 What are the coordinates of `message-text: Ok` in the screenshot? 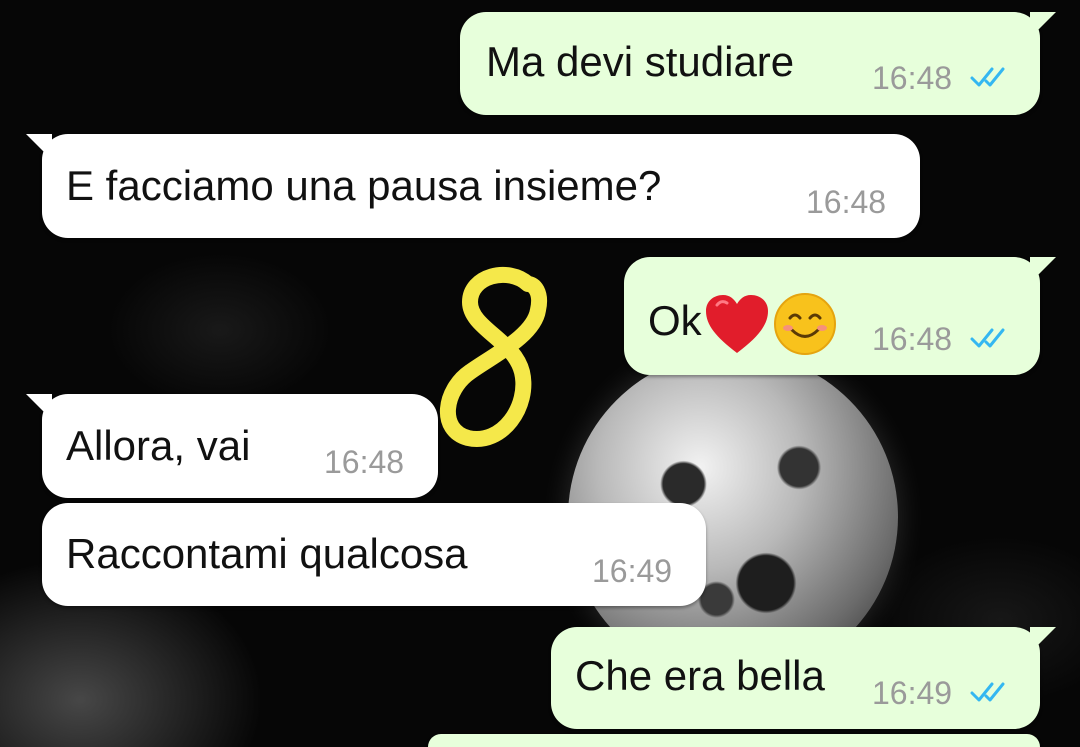 It's located at (743, 324).